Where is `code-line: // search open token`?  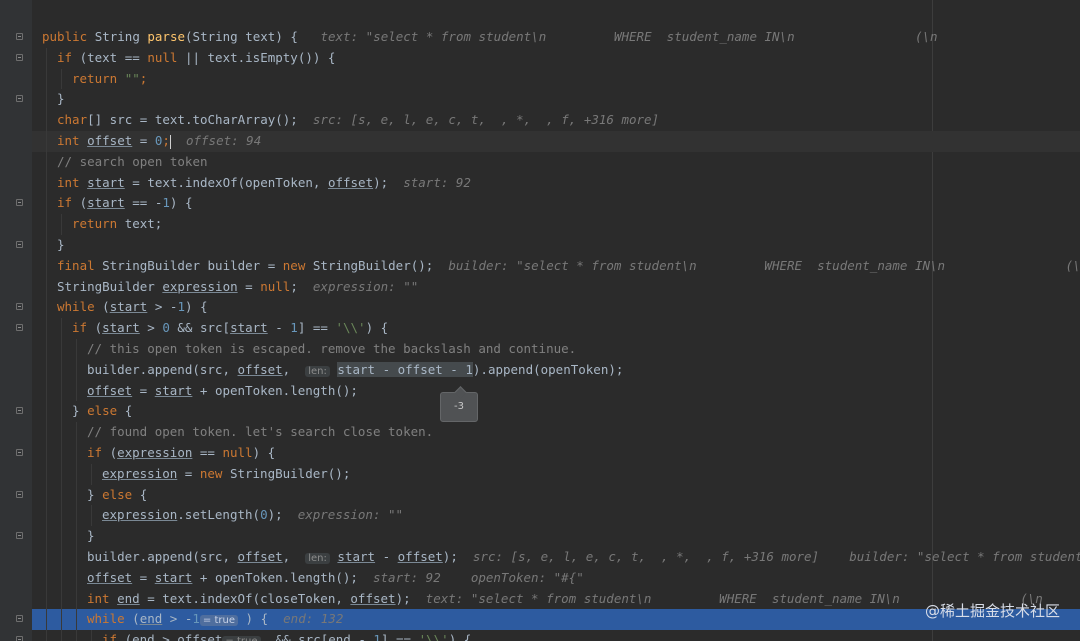 code-line: // search open token is located at coordinates (556, 162).